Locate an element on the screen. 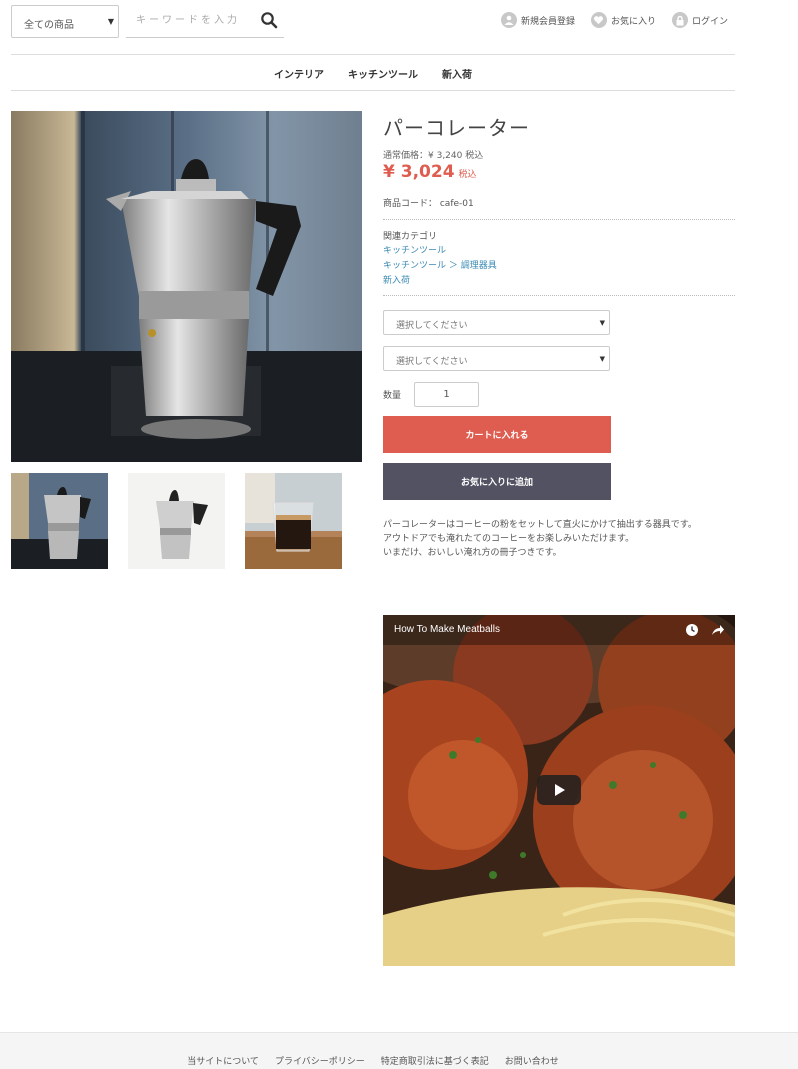 The width and height of the screenshot is (798, 1069). sale-price: ¥ 3,024 税込 is located at coordinates (430, 172).